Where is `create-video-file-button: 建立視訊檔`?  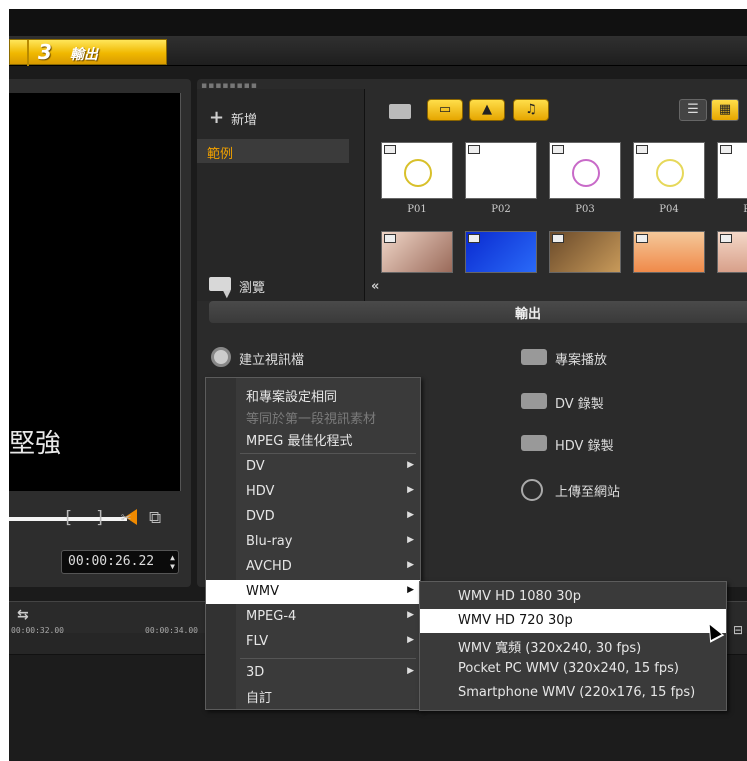 create-video-file-button: 建立視訊檔 is located at coordinates (271, 358).